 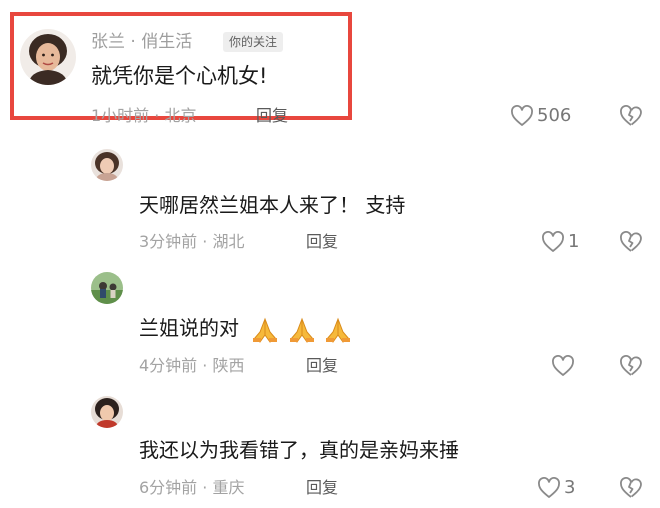 I want to click on comment-text: 就凭你是个心机女!, so click(x=179, y=76).